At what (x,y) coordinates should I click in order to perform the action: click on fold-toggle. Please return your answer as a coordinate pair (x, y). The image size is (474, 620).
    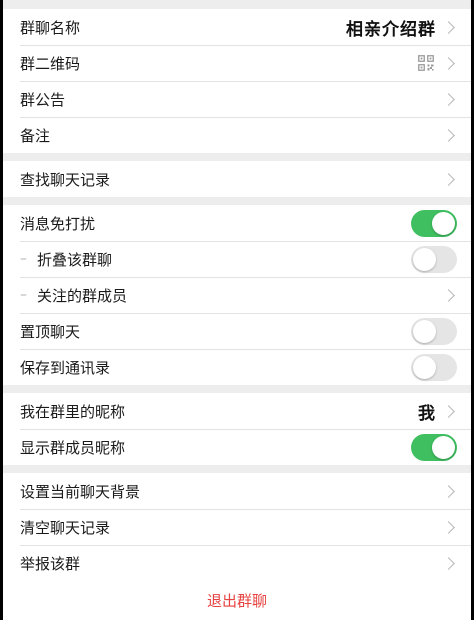
    Looking at the image, I should click on (434, 259).